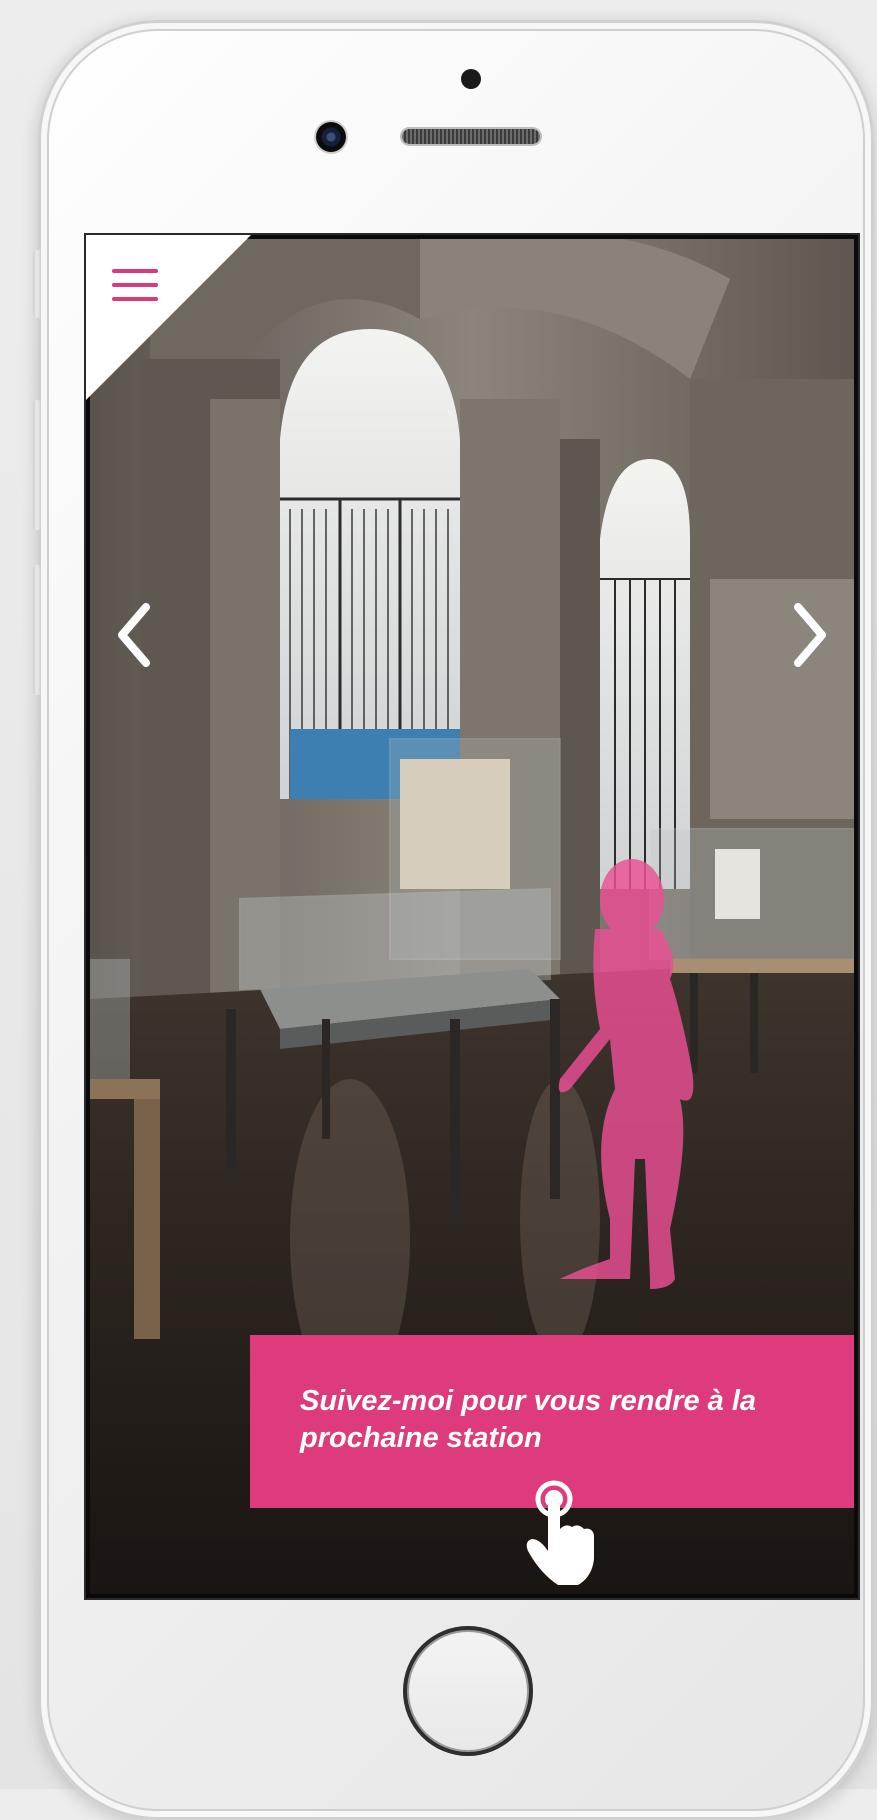 The height and width of the screenshot is (1820, 877). What do you see at coordinates (168, 317) in the screenshot?
I see `menu-corner-tab` at bounding box center [168, 317].